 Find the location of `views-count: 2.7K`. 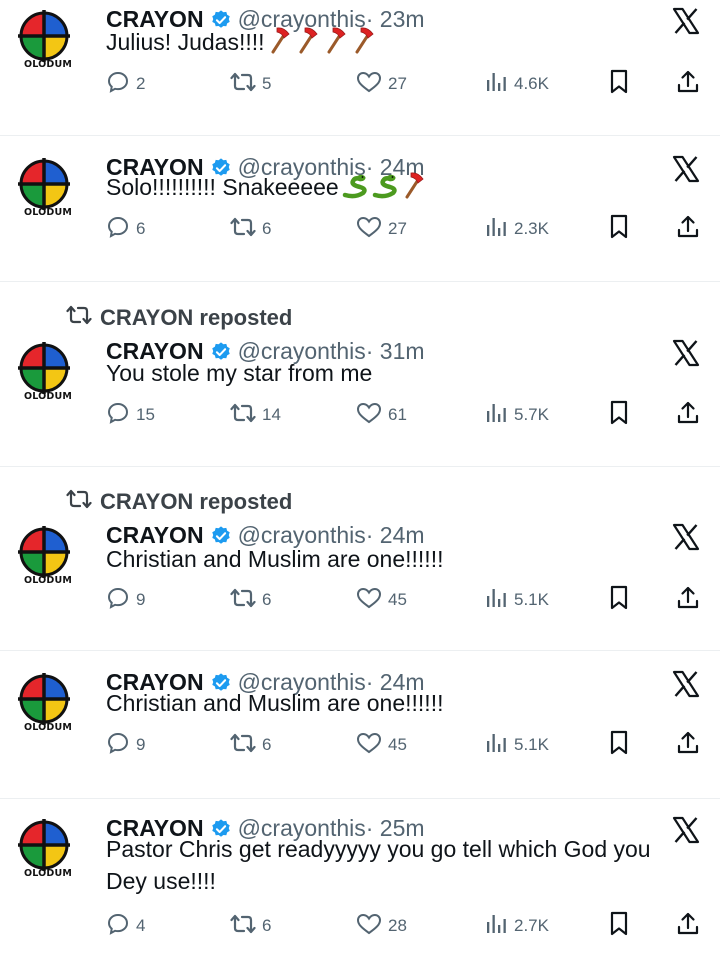

views-count: 2.7K is located at coordinates (531, 925).